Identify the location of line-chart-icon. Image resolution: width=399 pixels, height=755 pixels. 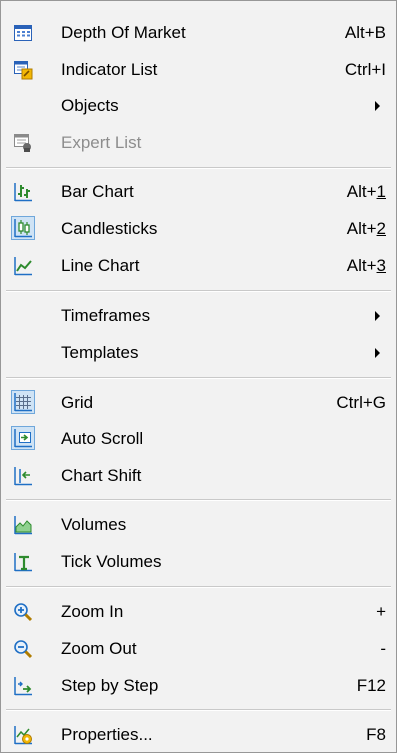
(23, 266).